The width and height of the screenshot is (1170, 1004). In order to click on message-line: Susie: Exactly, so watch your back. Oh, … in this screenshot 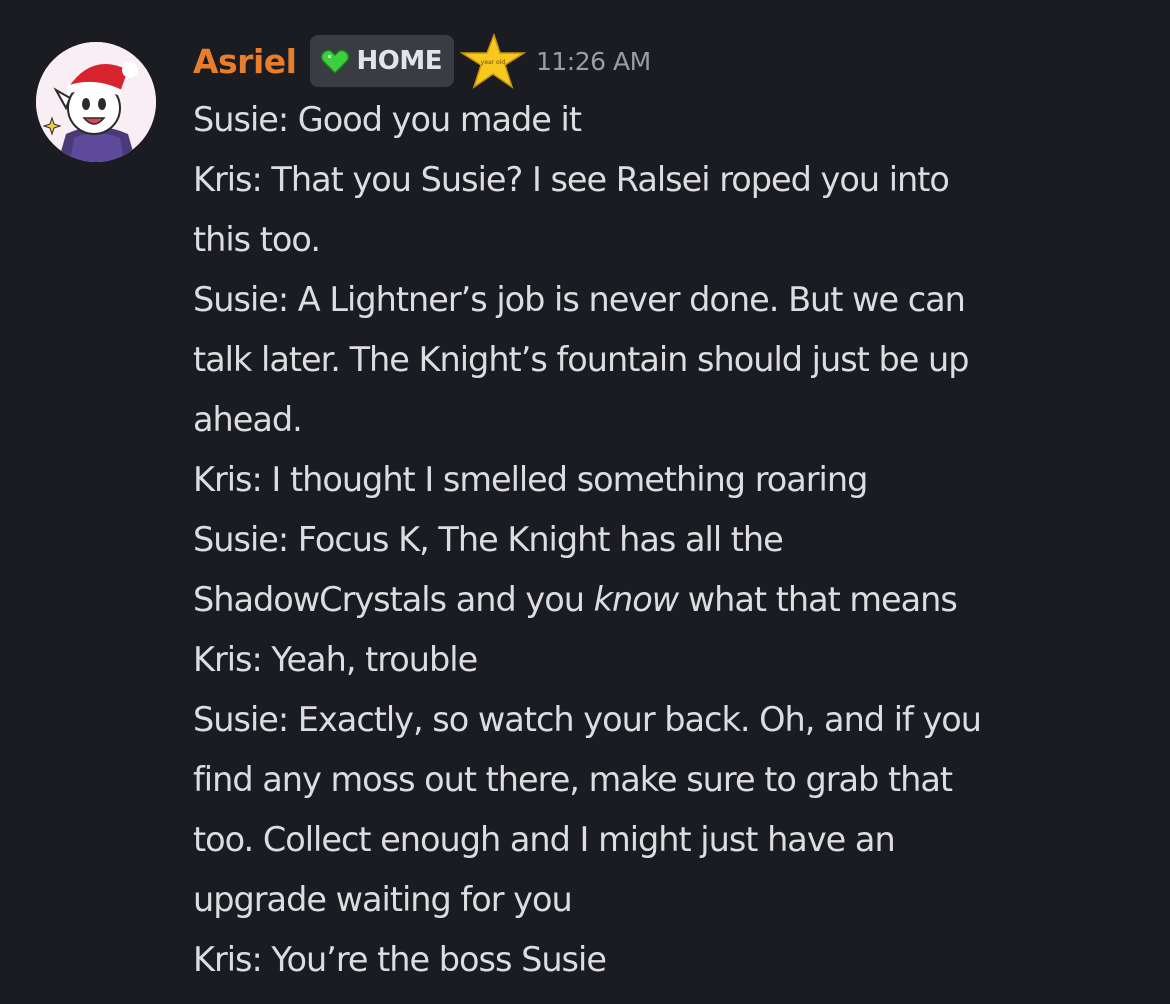, I will do `click(587, 719)`.